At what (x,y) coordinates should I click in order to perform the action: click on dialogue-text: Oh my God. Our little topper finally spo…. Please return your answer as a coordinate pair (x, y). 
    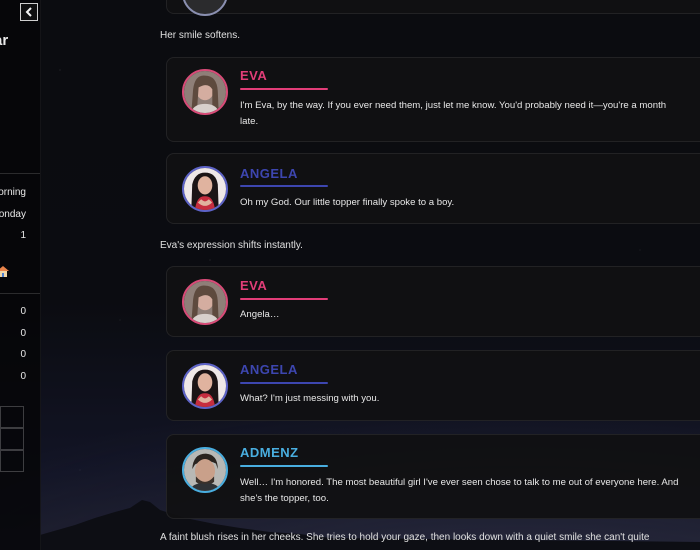
    Looking at the image, I should click on (347, 202).